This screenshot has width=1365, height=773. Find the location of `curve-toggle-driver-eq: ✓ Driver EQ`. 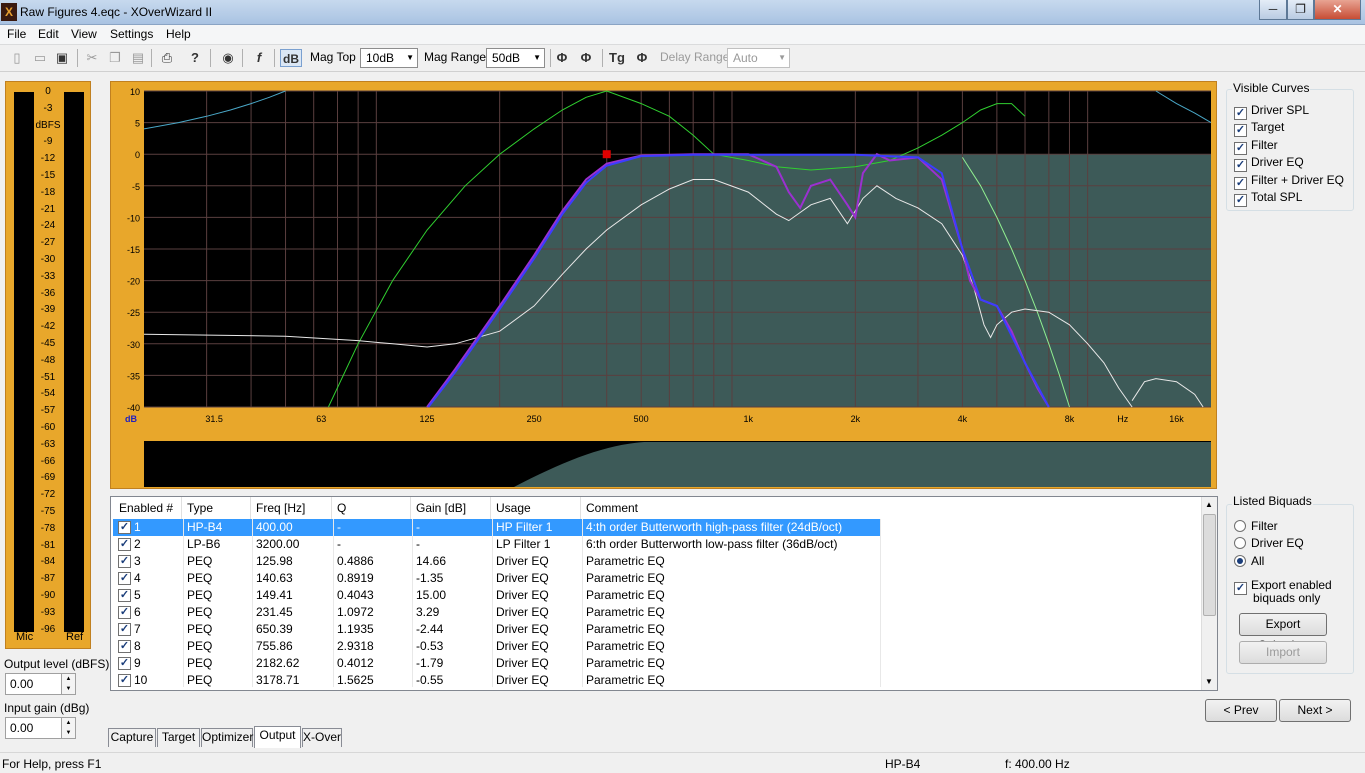

curve-toggle-driver-eq: ✓ Driver EQ is located at coordinates (1269, 164).